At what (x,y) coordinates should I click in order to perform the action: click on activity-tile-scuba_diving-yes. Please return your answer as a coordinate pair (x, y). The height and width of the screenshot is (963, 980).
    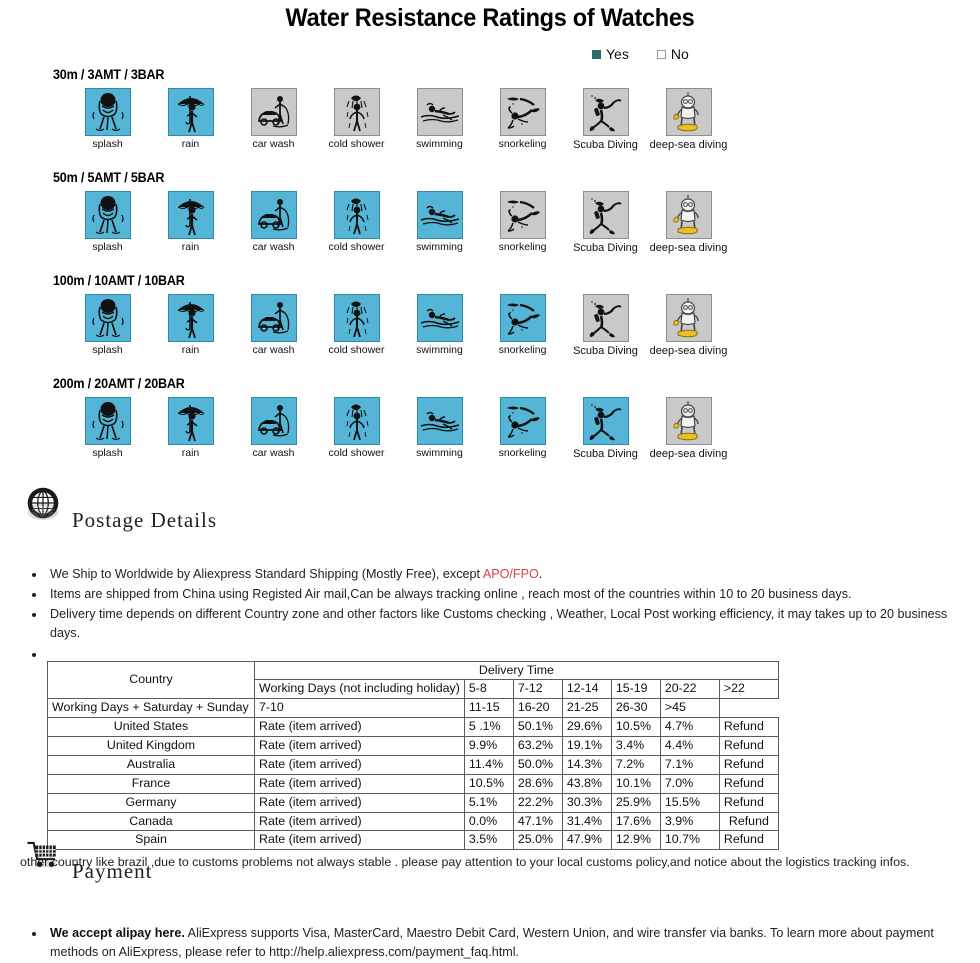
    Looking at the image, I should click on (605, 421).